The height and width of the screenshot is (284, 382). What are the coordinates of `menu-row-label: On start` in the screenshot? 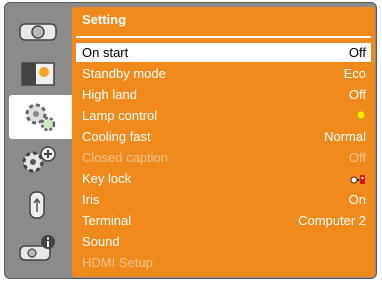 It's located at (105, 52).